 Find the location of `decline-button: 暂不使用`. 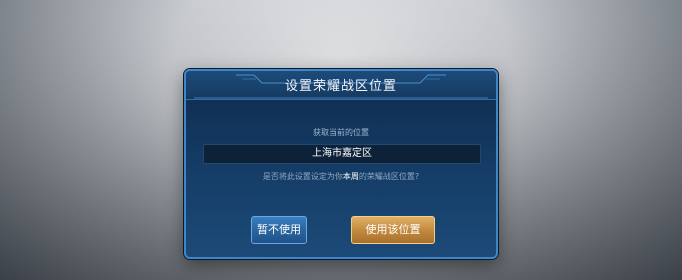

decline-button: 暂不使用 is located at coordinates (279, 230).